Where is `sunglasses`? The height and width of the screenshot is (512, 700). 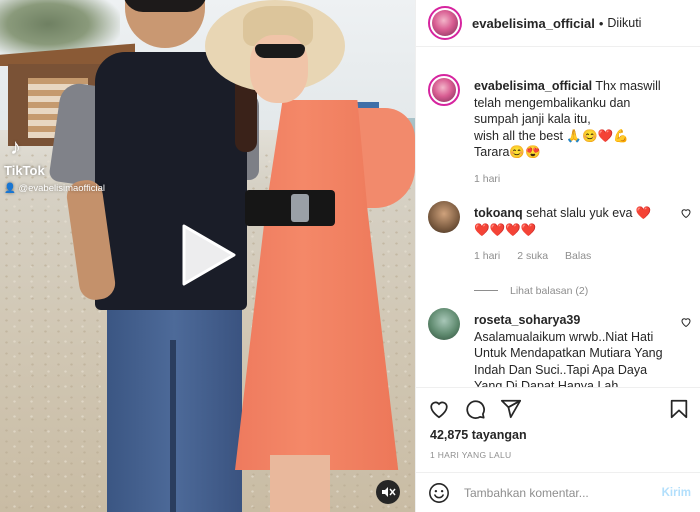
sunglasses is located at coordinates (280, 51).